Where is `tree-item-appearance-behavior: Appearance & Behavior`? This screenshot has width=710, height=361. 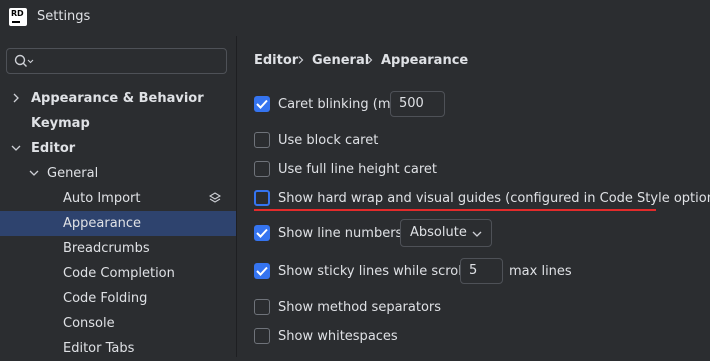 tree-item-appearance-behavior: Appearance & Behavior is located at coordinates (118, 98).